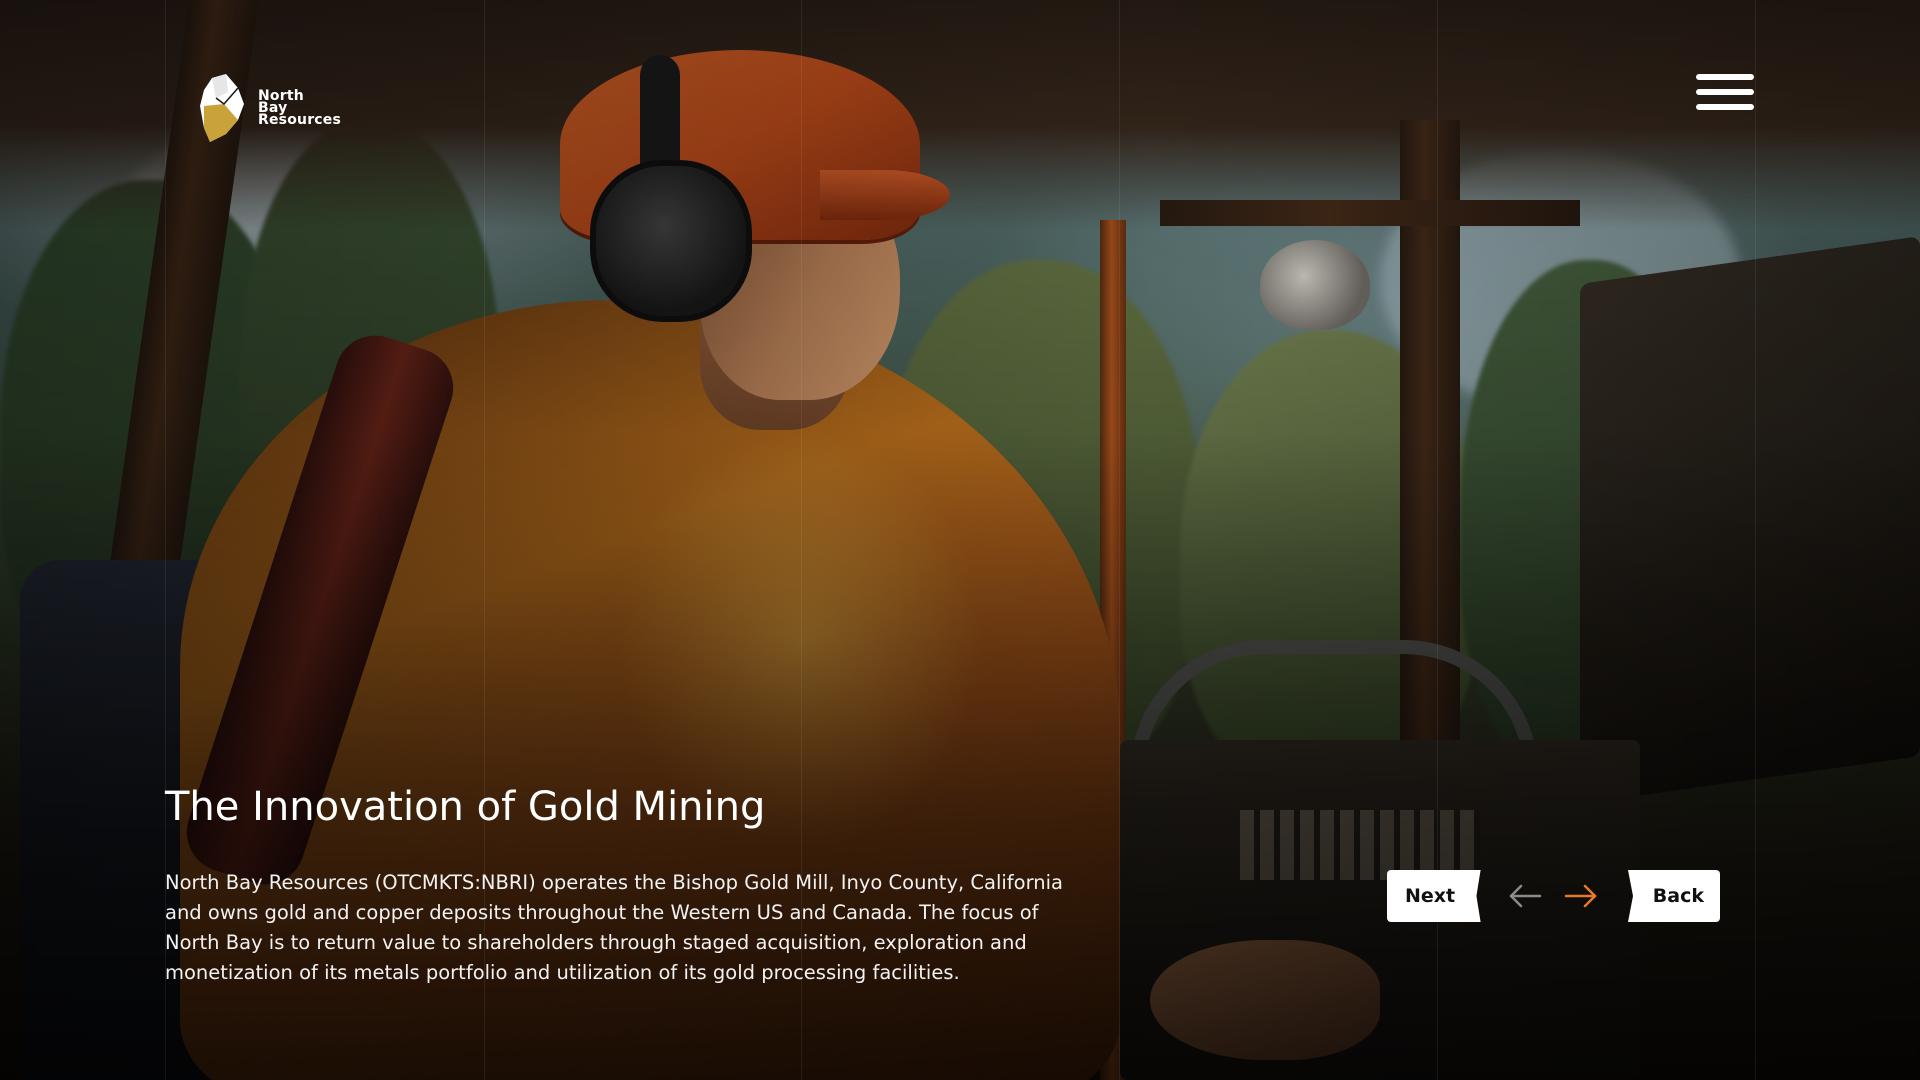 This screenshot has width=1920, height=1080. Describe the element at coordinates (1674, 896) in the screenshot. I see `back-button: Back` at that location.